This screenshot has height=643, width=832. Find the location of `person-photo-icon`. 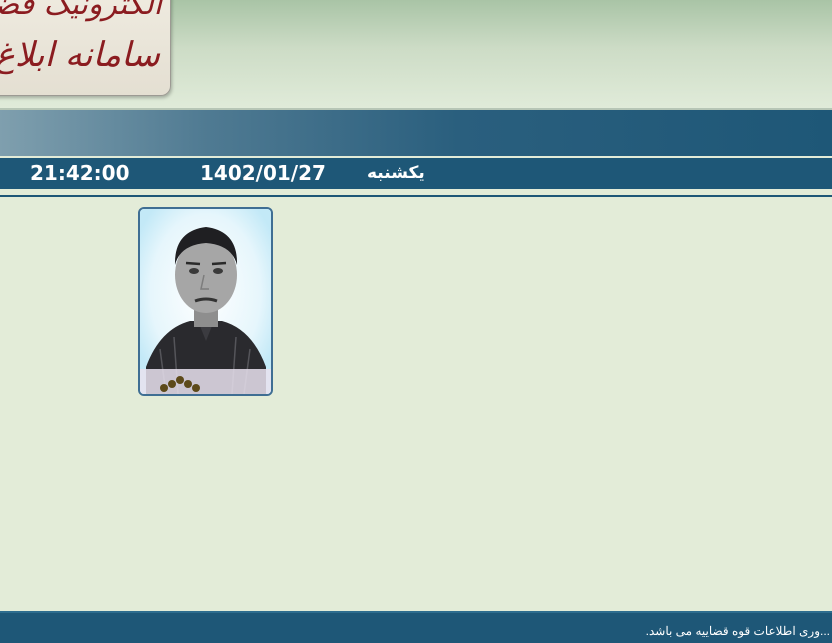

person-photo-icon is located at coordinates (205, 301).